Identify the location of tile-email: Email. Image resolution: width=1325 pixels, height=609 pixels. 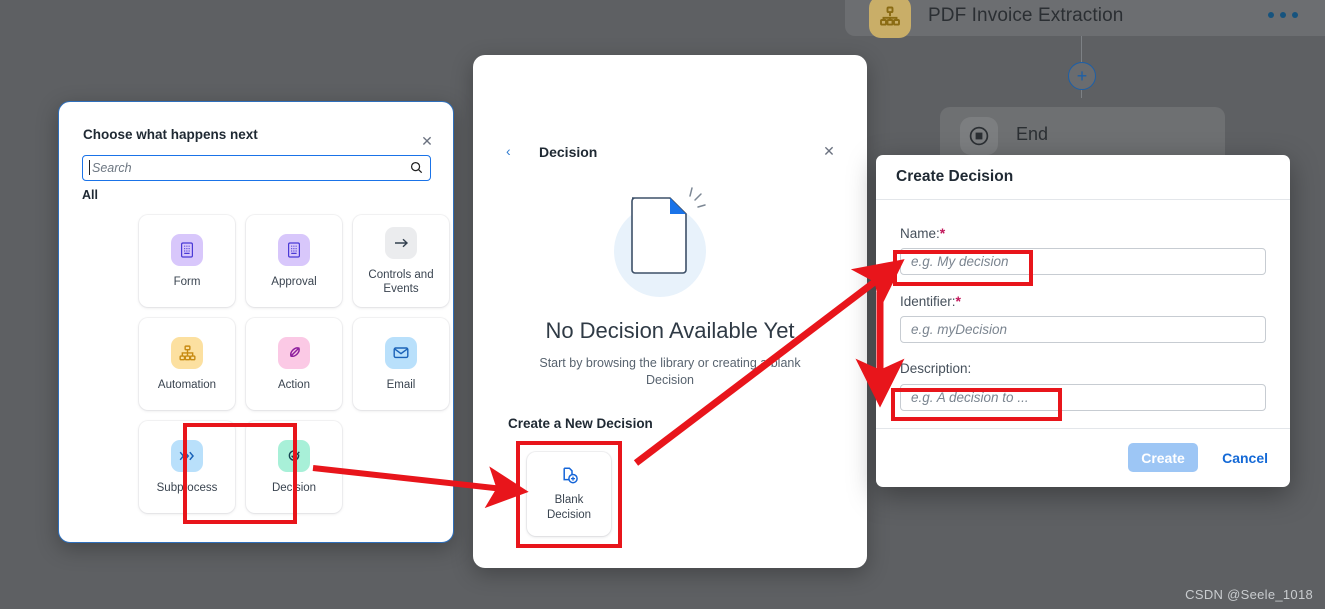
(401, 364).